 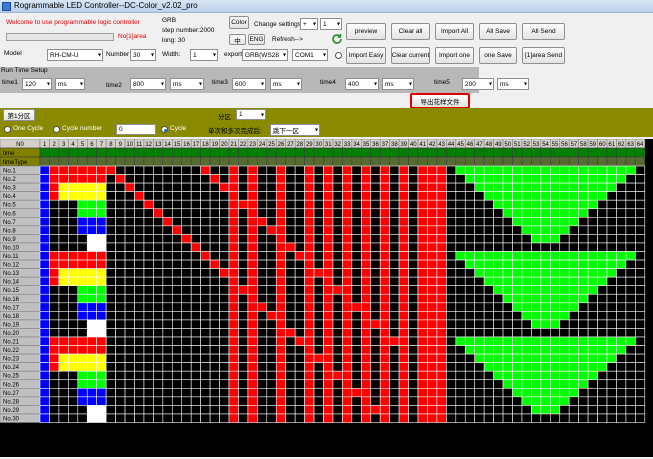 What do you see at coordinates (37, 84) in the screenshot?
I see `time1-value-select: 120 ▾` at bounding box center [37, 84].